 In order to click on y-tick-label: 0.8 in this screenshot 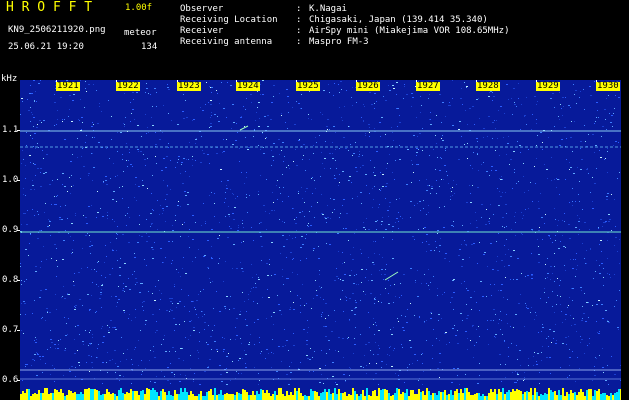, I will do `click(10, 280)`.